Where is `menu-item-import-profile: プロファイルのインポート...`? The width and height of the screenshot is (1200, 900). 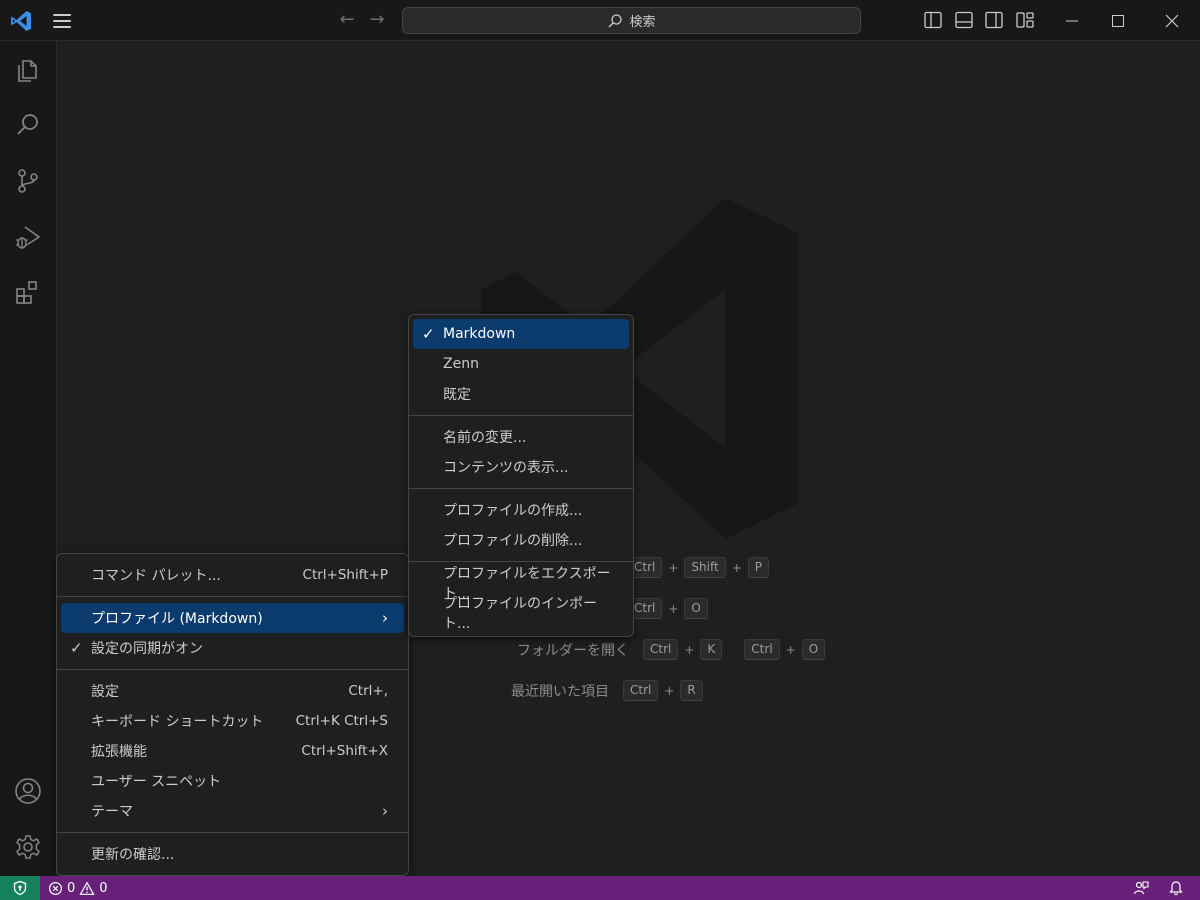 menu-item-import-profile: プロファイルのインポート... is located at coordinates (521, 614).